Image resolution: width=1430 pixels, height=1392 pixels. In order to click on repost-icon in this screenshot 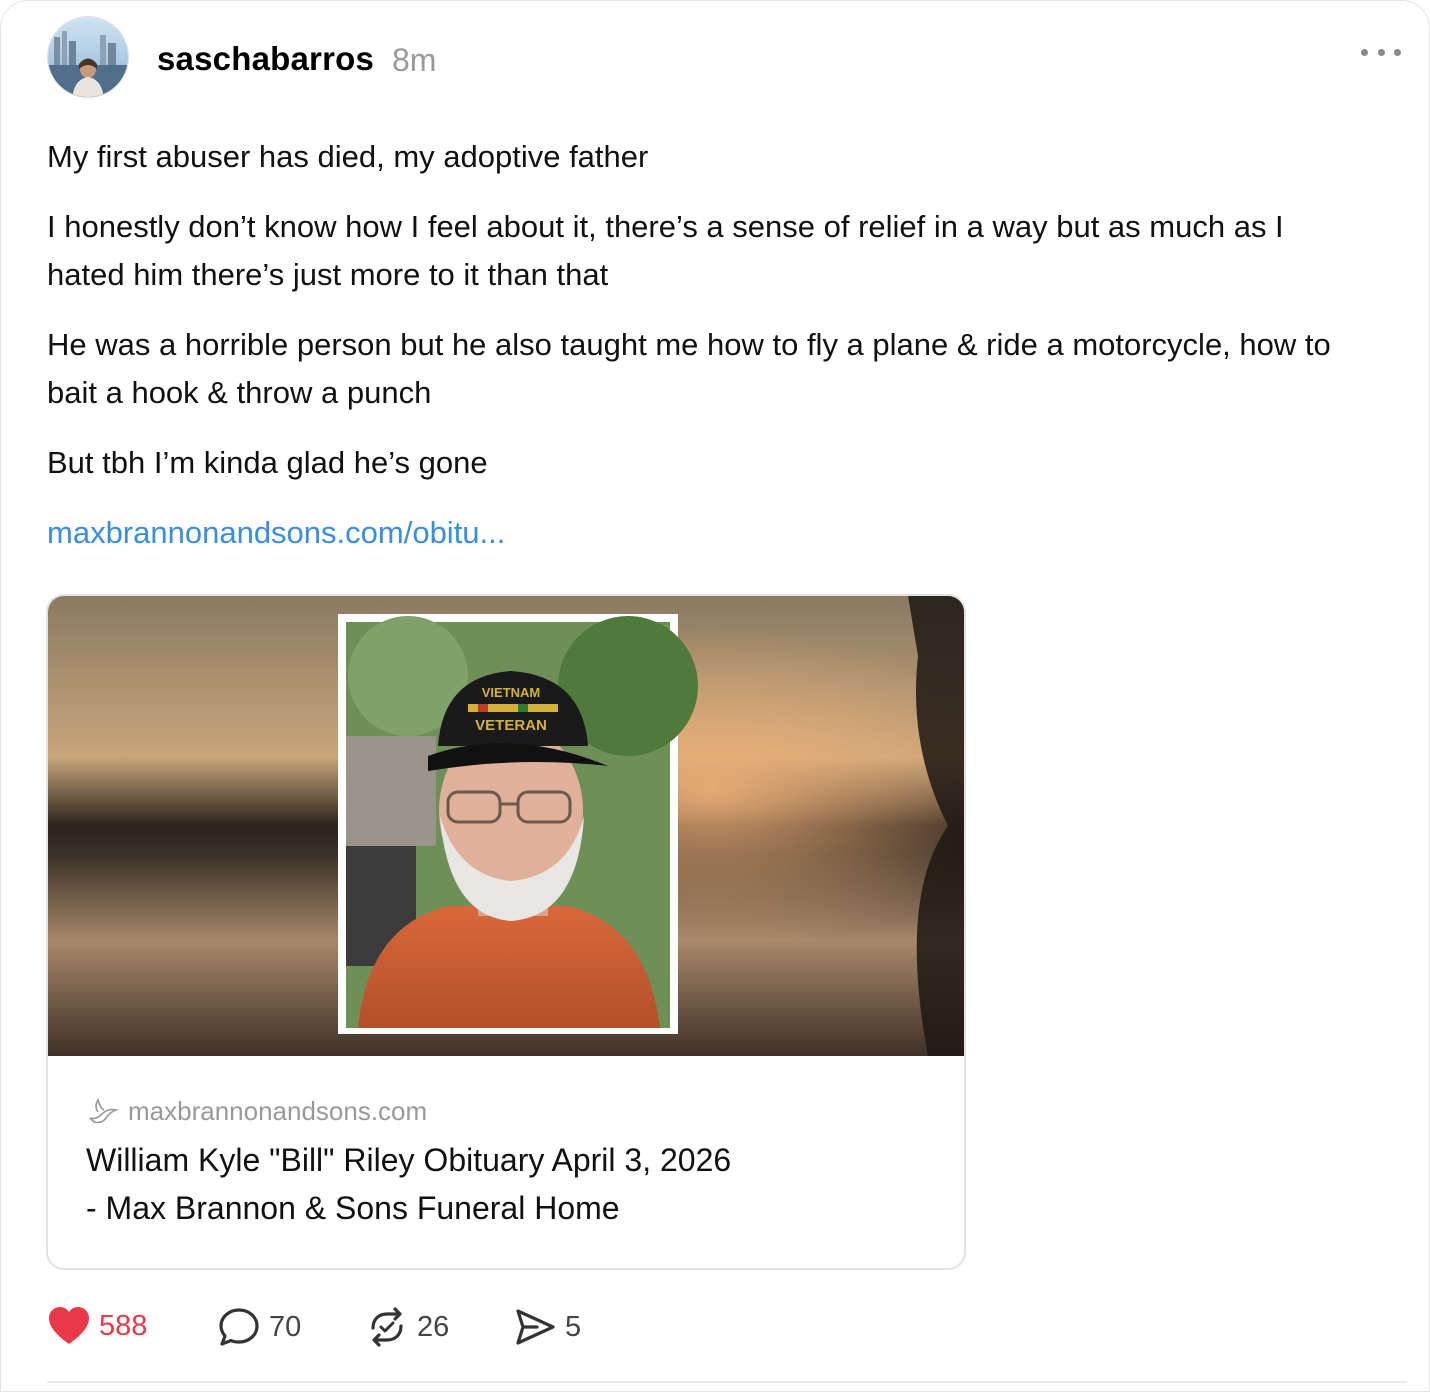, I will do `click(387, 1327)`.